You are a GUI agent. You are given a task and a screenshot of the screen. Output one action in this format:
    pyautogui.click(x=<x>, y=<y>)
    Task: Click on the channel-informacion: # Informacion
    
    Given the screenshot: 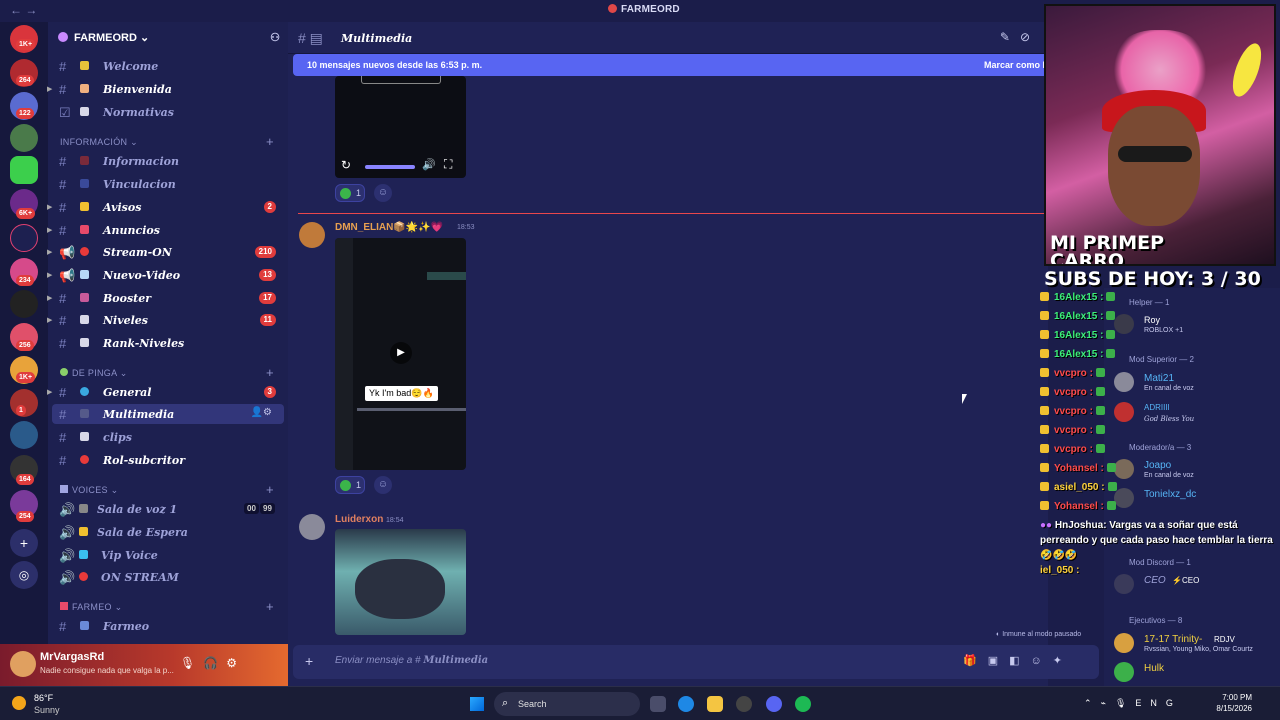 What is the action you would take?
    pyautogui.click(x=168, y=161)
    